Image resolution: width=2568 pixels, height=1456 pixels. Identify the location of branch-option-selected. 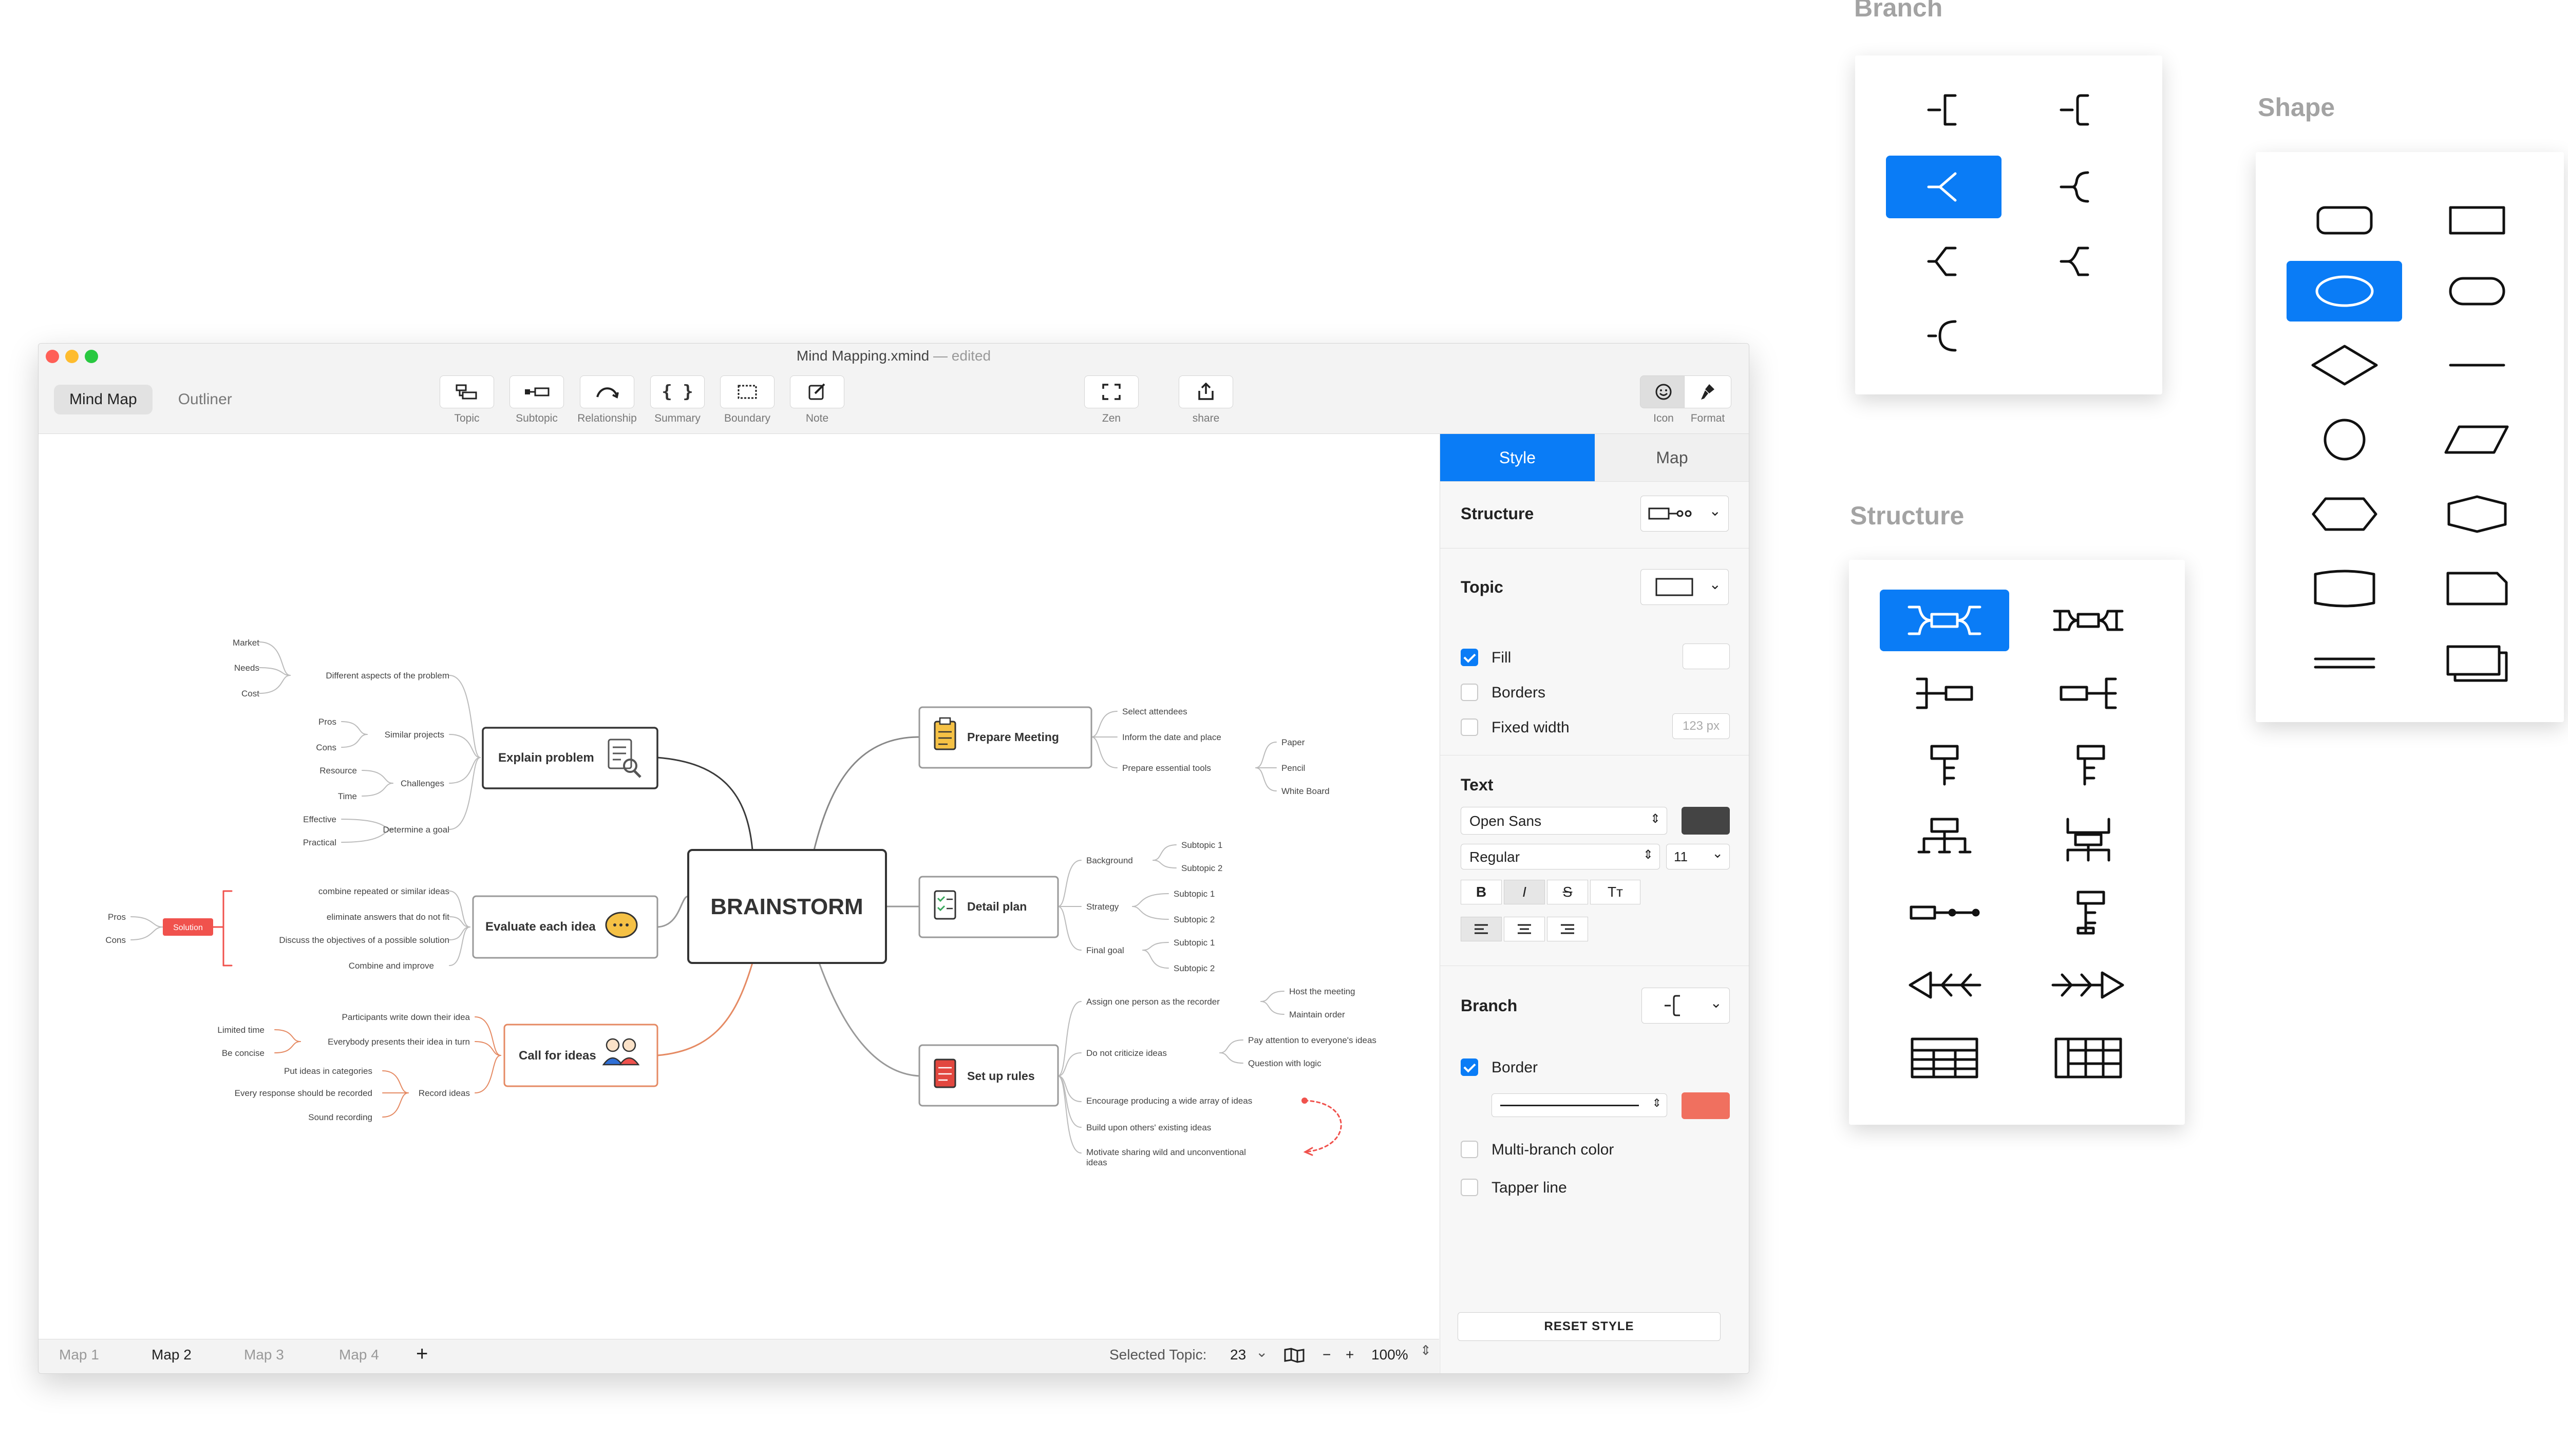
(1943, 187).